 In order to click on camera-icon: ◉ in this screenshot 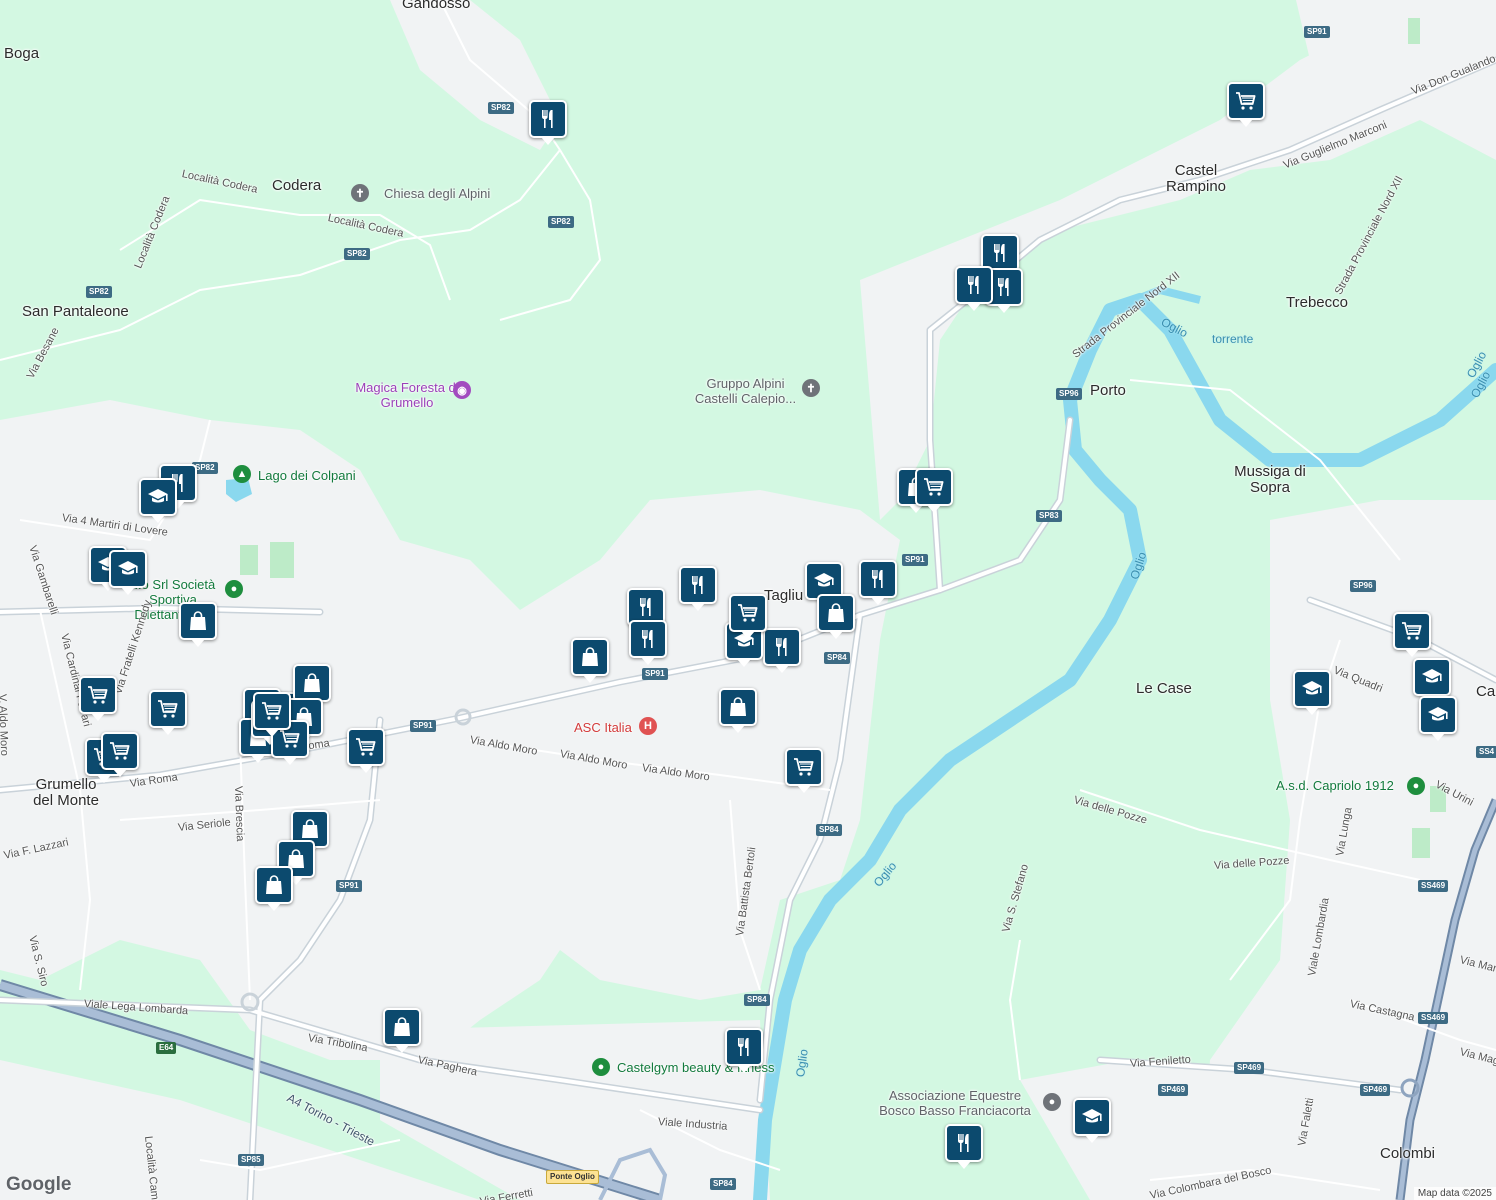, I will do `click(462, 390)`.